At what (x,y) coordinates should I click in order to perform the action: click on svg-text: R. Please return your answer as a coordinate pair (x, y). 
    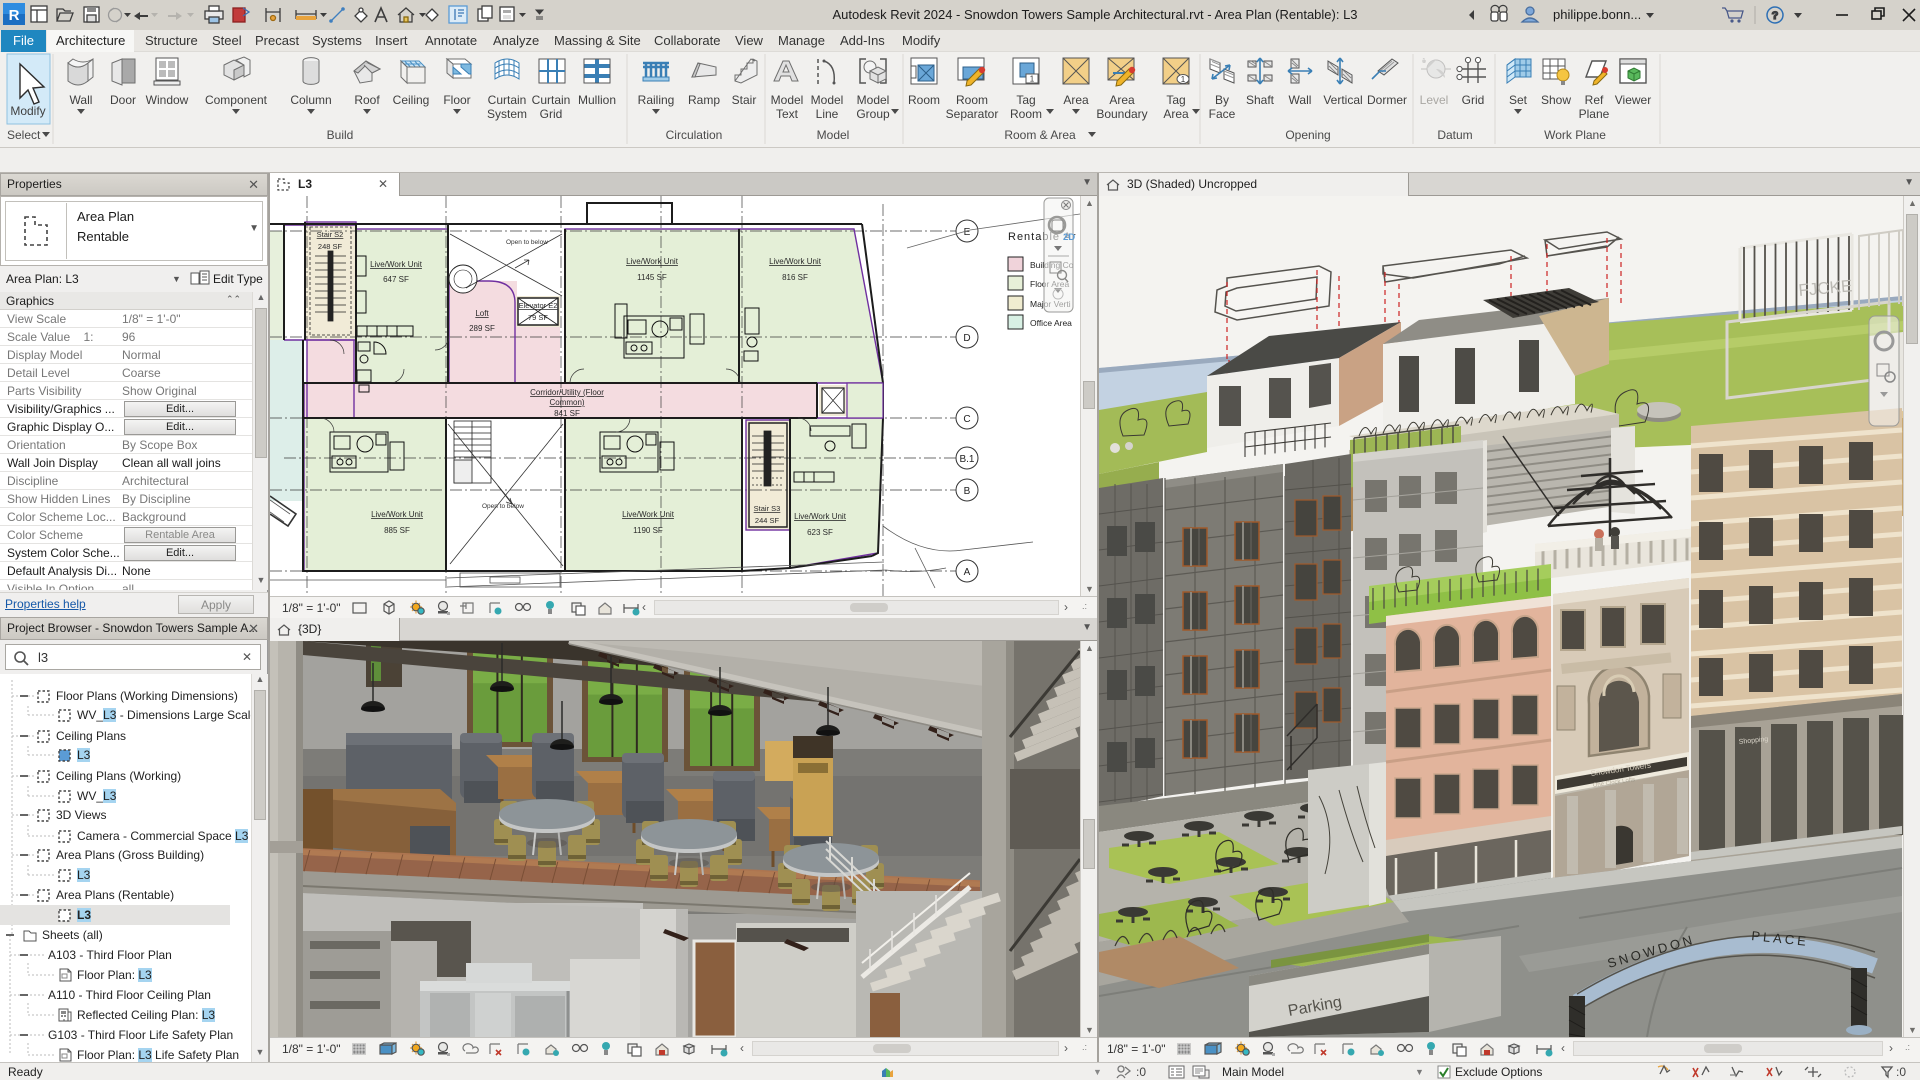
    Looking at the image, I should click on (14, 15).